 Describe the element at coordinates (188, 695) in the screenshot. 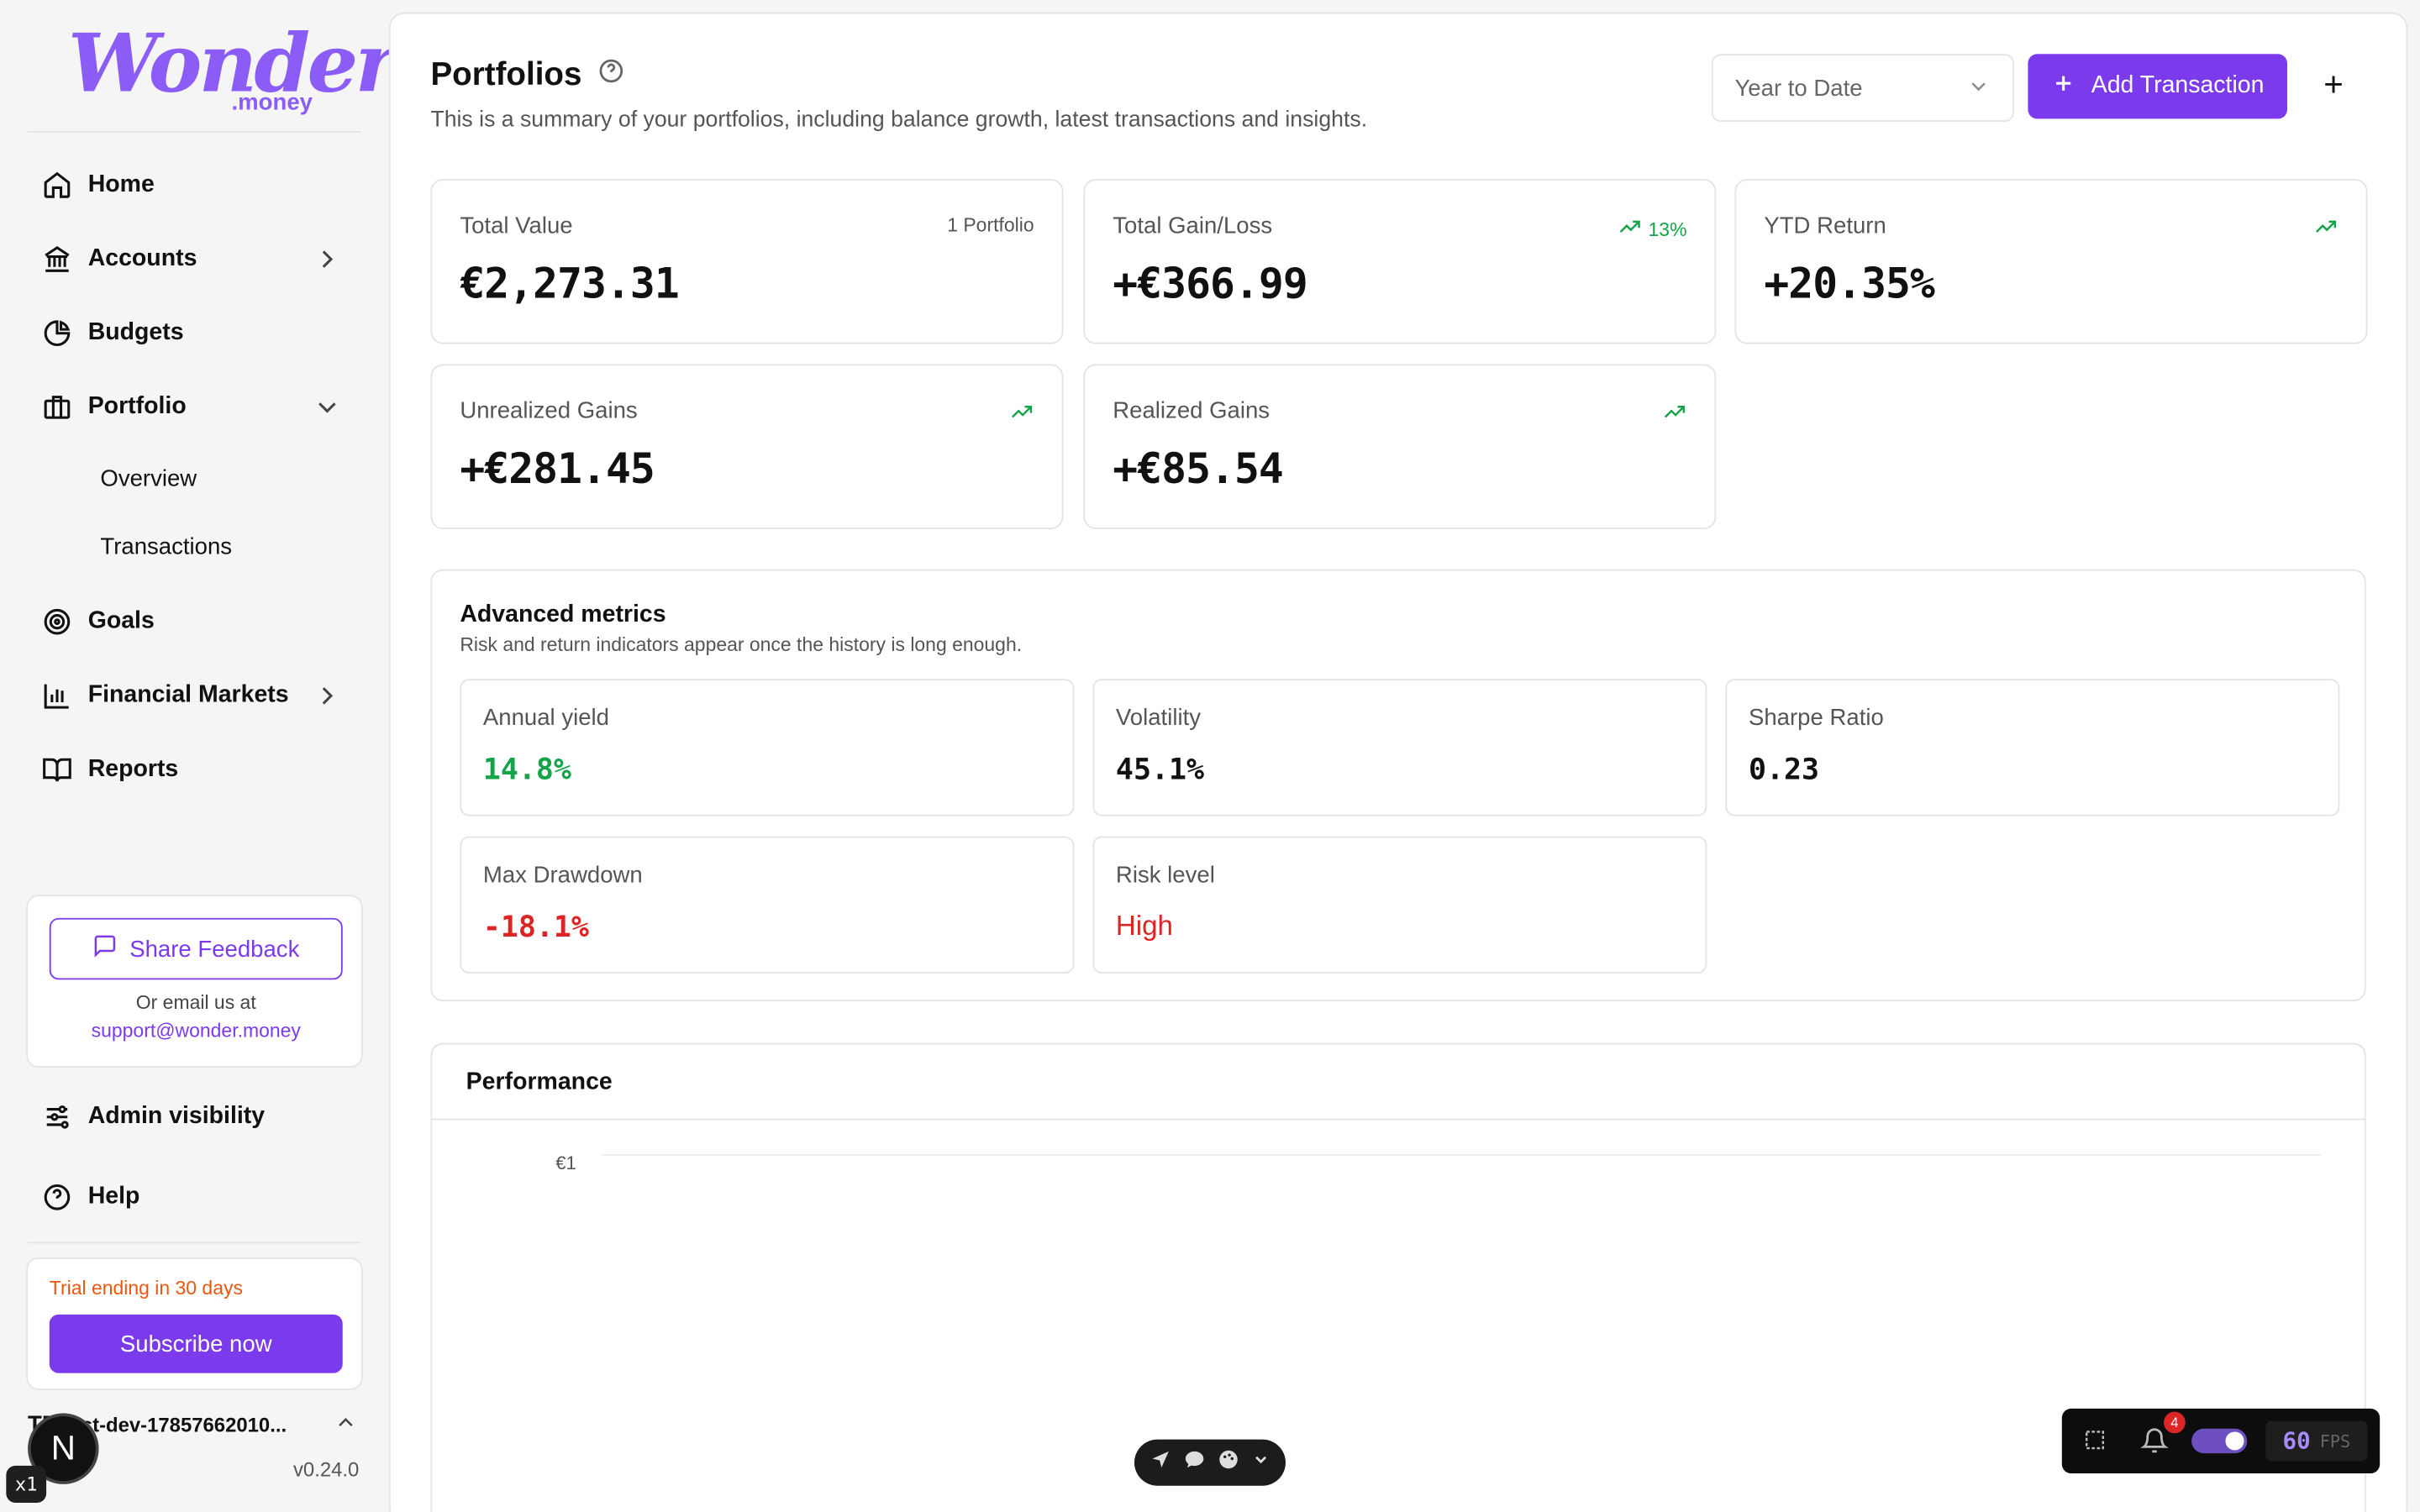

I see `sidebar-item-label: Financial Markets` at that location.